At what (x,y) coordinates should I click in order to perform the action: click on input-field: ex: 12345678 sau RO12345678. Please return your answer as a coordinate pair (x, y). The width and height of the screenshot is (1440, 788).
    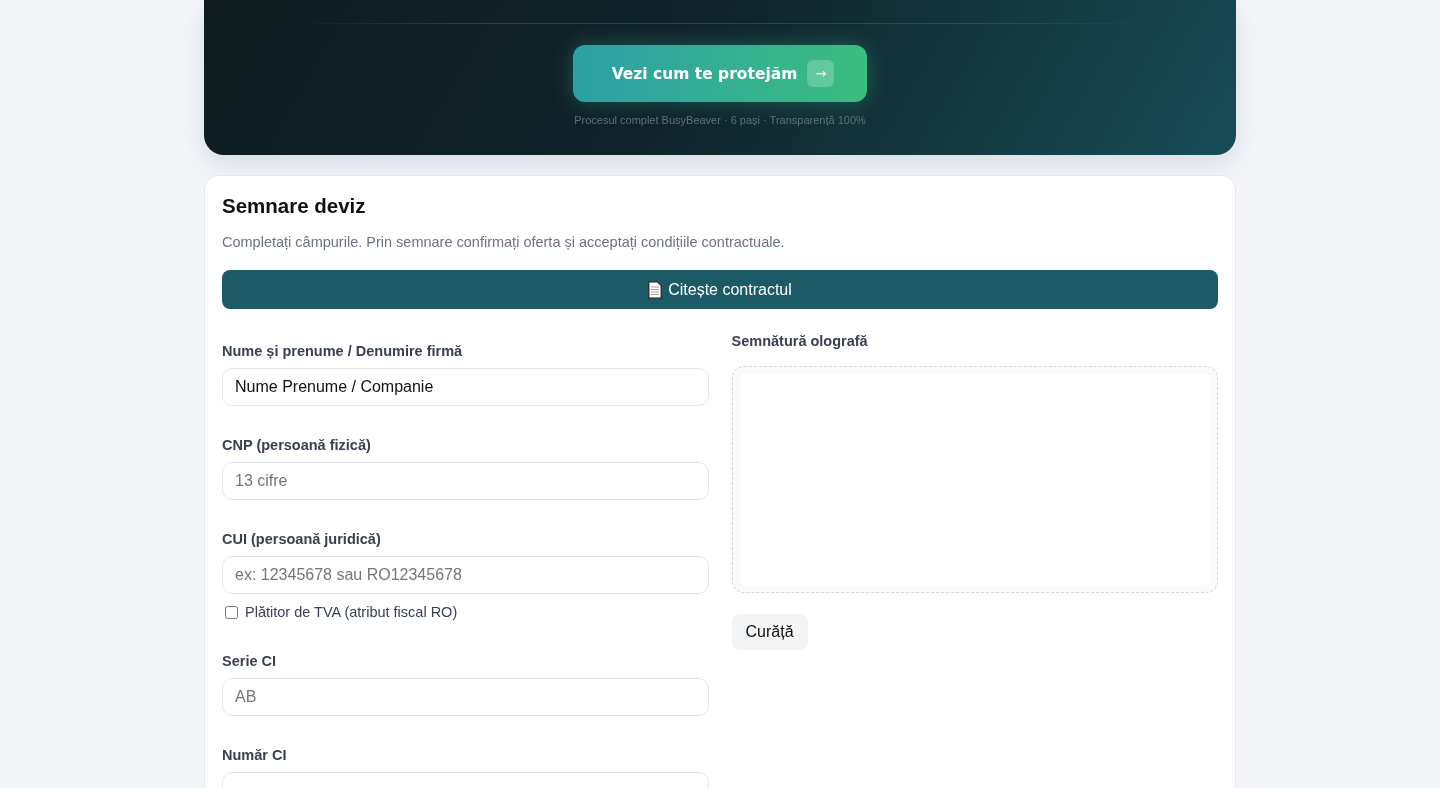
    Looking at the image, I should click on (465, 575).